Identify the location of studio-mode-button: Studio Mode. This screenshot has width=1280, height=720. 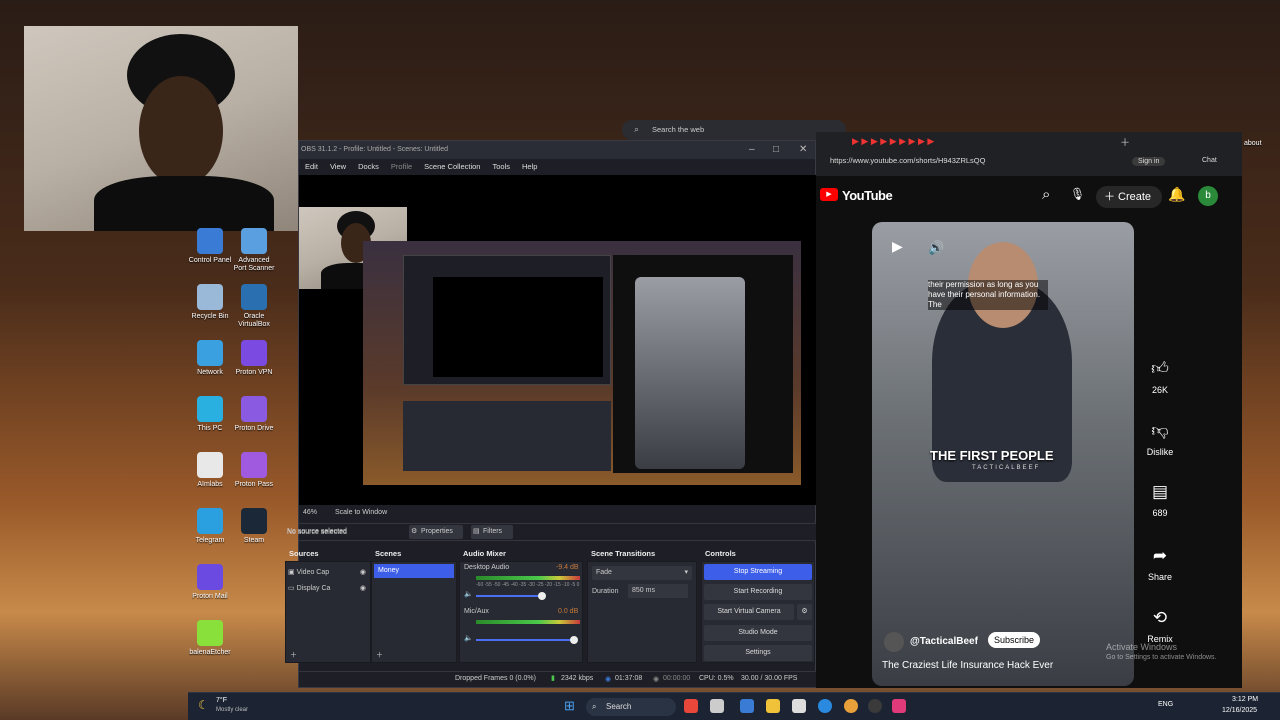
(758, 633).